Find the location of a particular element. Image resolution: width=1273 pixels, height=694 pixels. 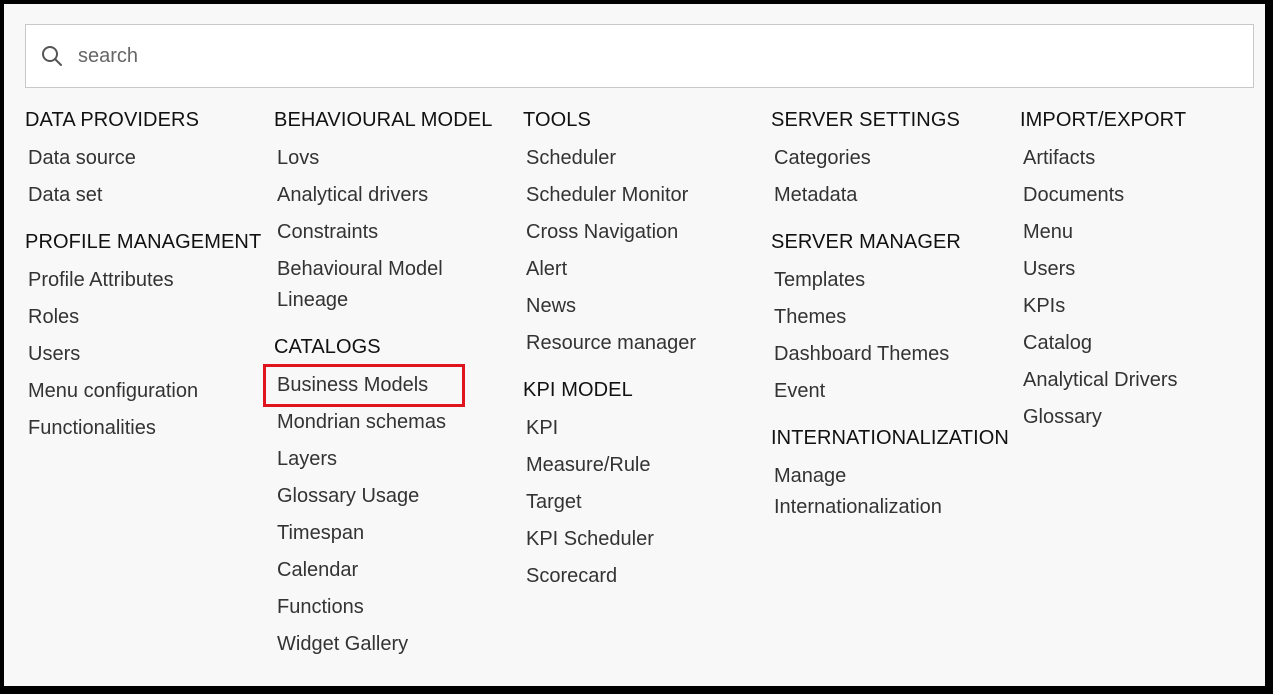

section-heading: KPI MODEL is located at coordinates (578, 390).